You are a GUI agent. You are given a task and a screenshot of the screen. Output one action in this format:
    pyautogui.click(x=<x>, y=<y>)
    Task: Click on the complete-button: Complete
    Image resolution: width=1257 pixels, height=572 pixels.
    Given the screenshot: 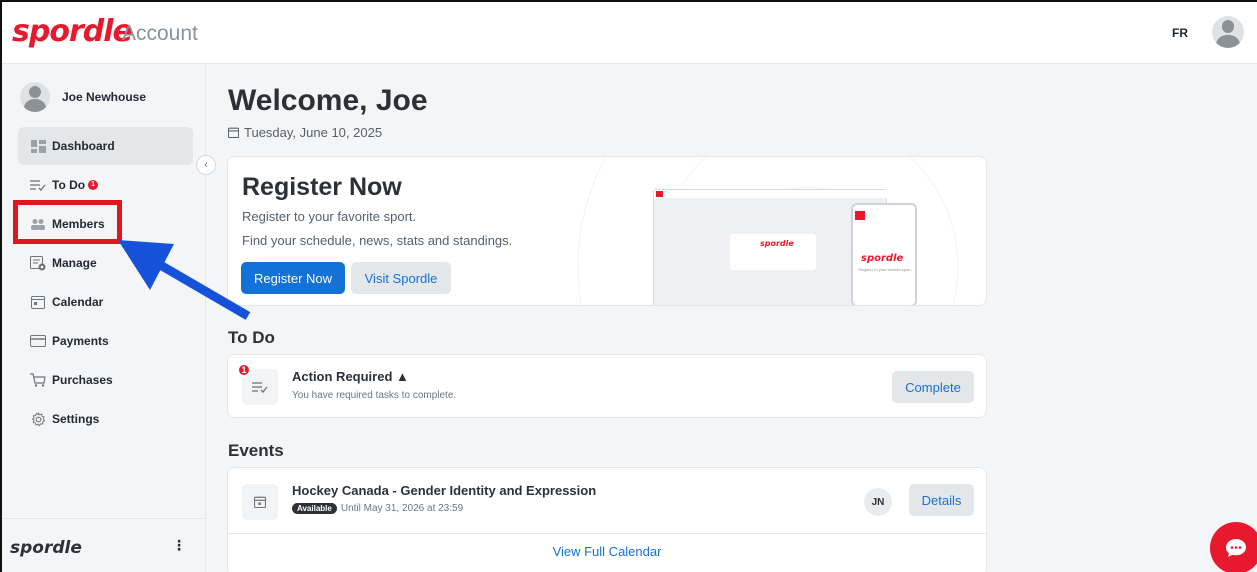 What is the action you would take?
    pyautogui.click(x=933, y=387)
    